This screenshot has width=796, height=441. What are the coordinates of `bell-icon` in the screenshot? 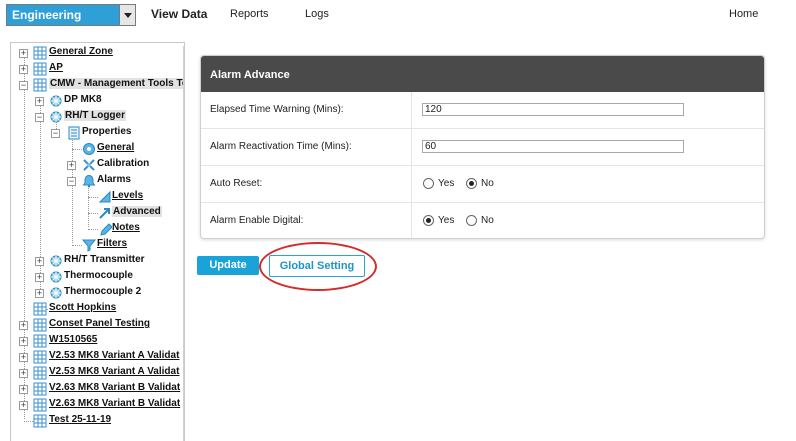 It's located at (89, 181).